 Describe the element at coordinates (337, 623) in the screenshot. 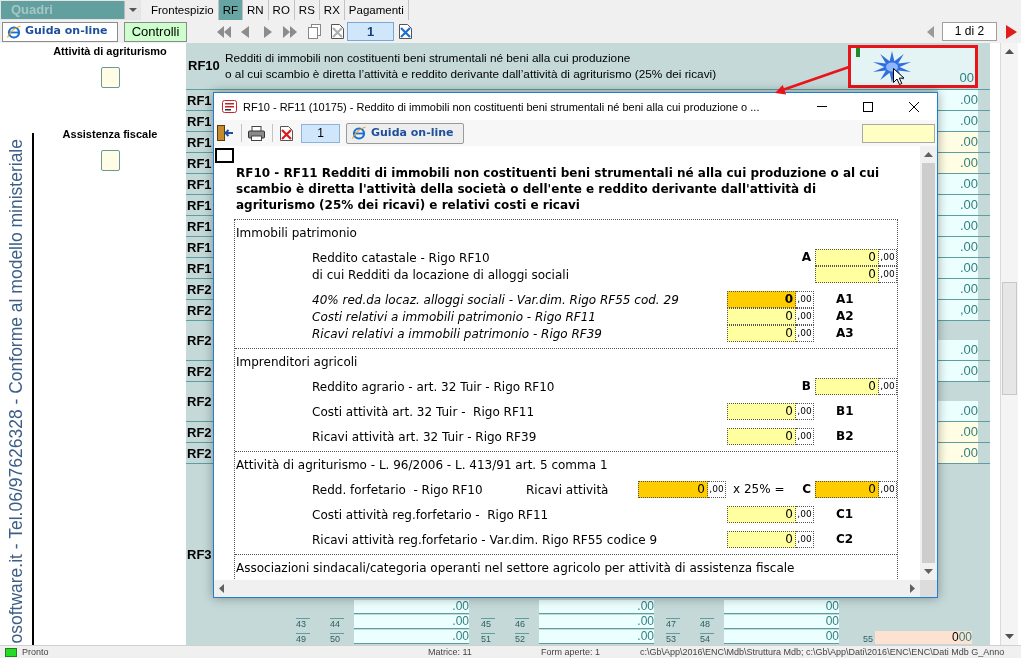

I see `field-number: 44` at that location.